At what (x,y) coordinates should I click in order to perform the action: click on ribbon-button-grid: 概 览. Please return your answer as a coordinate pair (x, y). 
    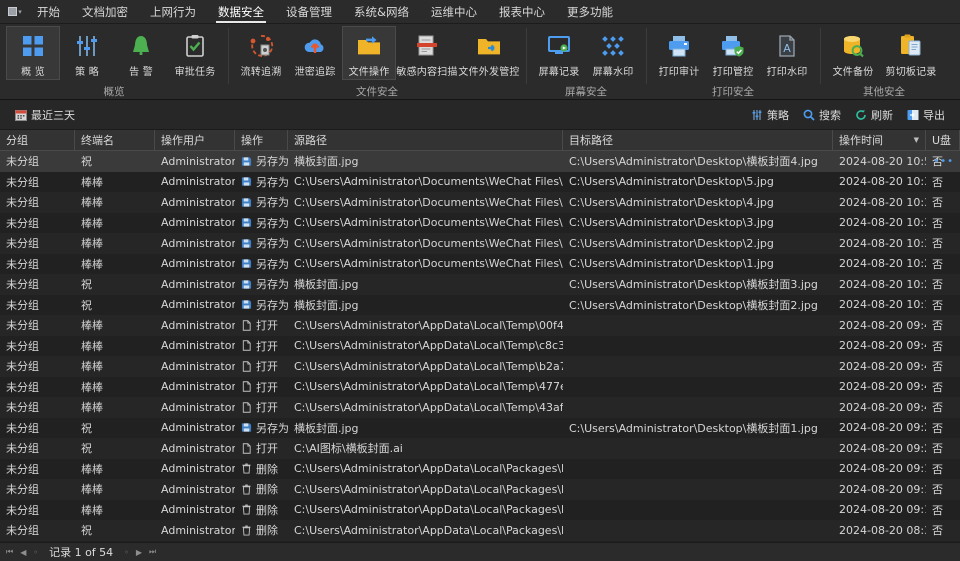
    Looking at the image, I should click on (33, 53).